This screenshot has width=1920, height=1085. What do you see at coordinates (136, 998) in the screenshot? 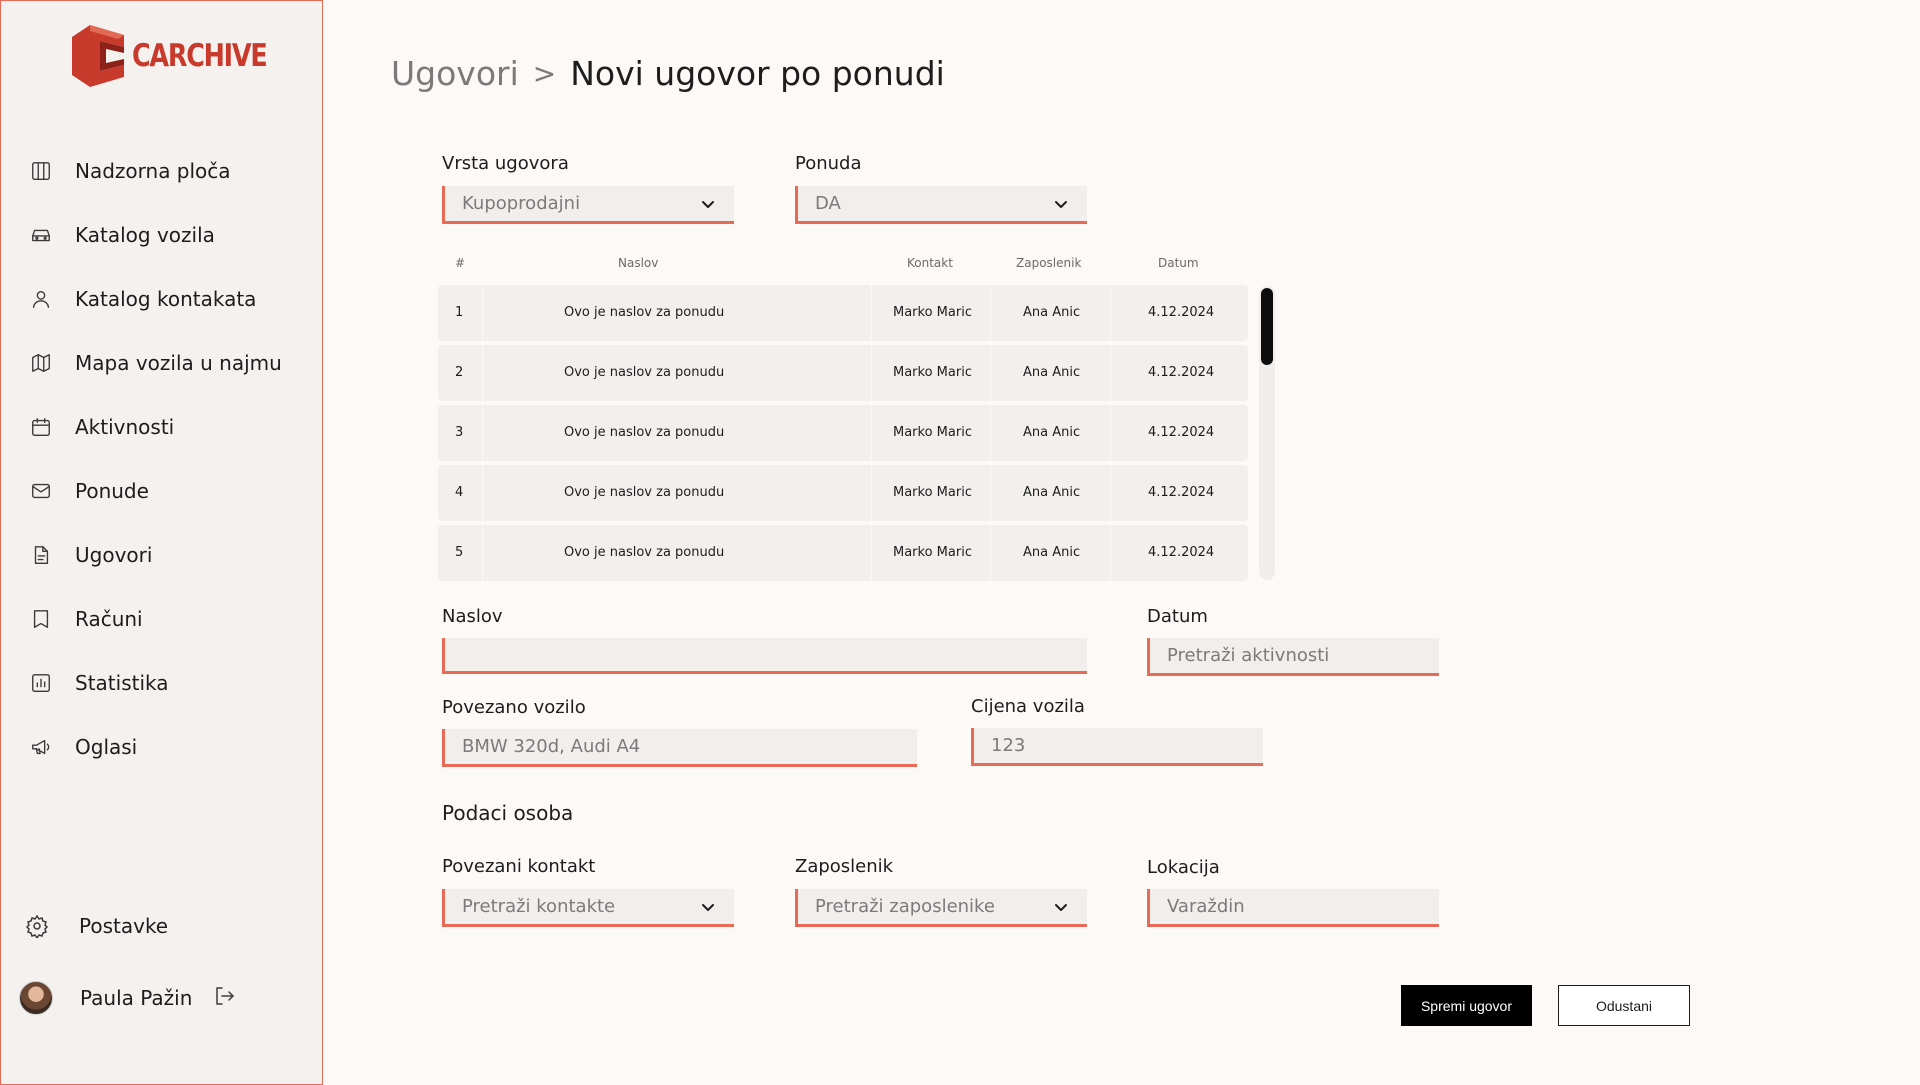
I see `user-name: Paula Pažin` at bounding box center [136, 998].